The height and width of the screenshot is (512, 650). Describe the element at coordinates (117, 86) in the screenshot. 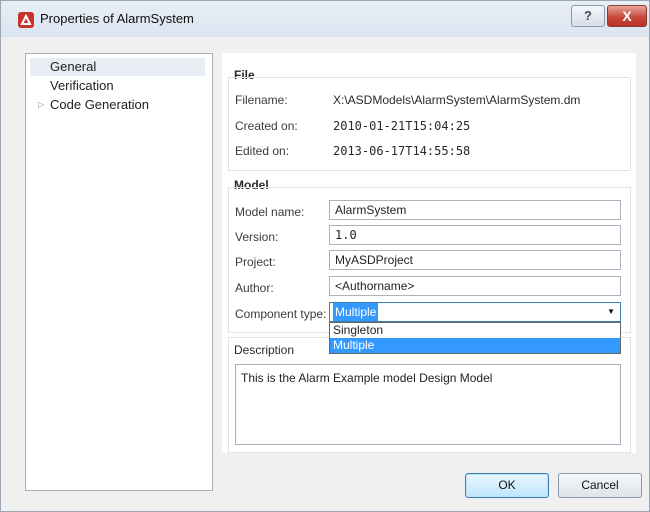

I see `tree-item-verification: Verification` at that location.